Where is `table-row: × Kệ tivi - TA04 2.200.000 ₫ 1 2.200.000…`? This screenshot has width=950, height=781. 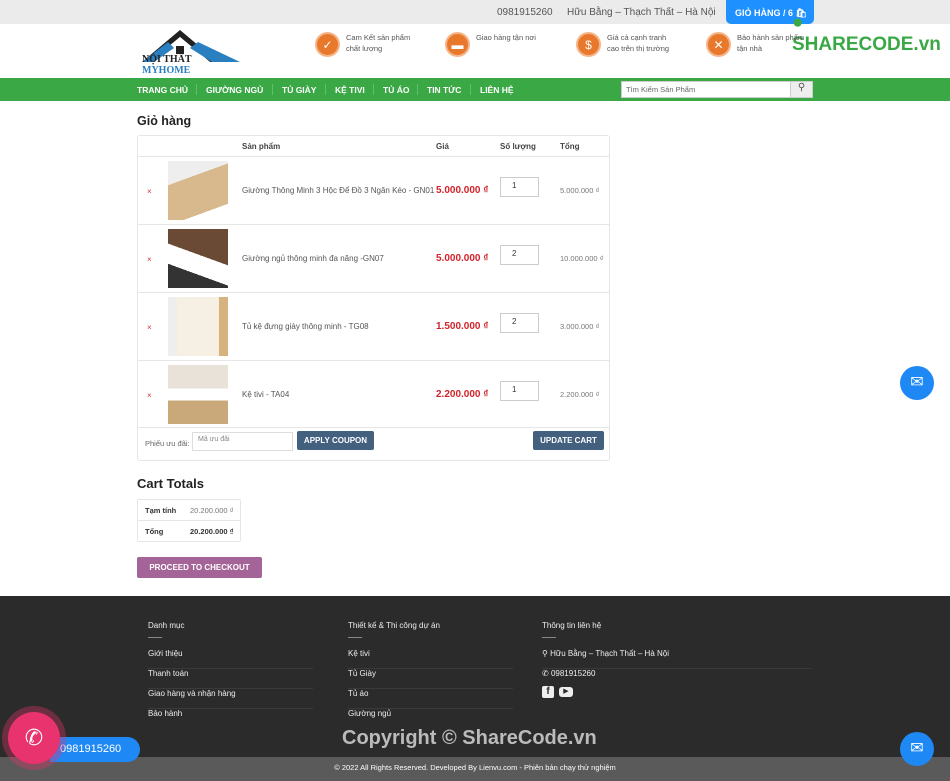 table-row: × Kệ tivi - TA04 2.200.000 ₫ 1 2.200.000… is located at coordinates (373, 394).